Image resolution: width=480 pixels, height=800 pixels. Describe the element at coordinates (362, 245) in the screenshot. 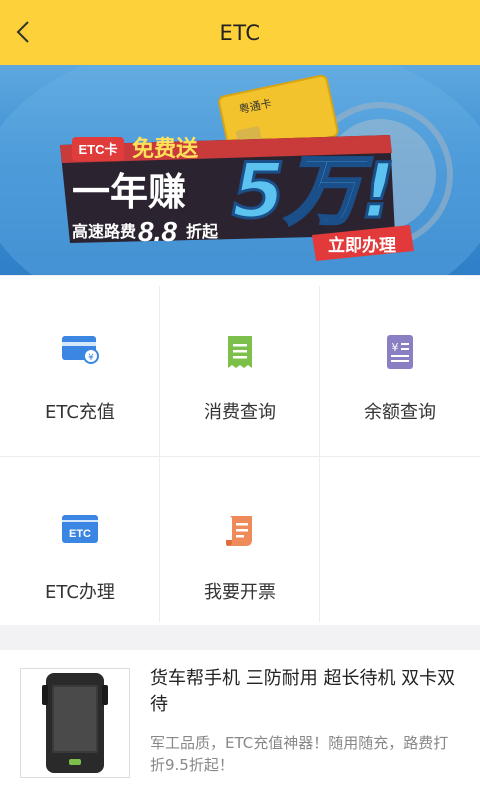

I see `banner-cta: 立即办理` at that location.